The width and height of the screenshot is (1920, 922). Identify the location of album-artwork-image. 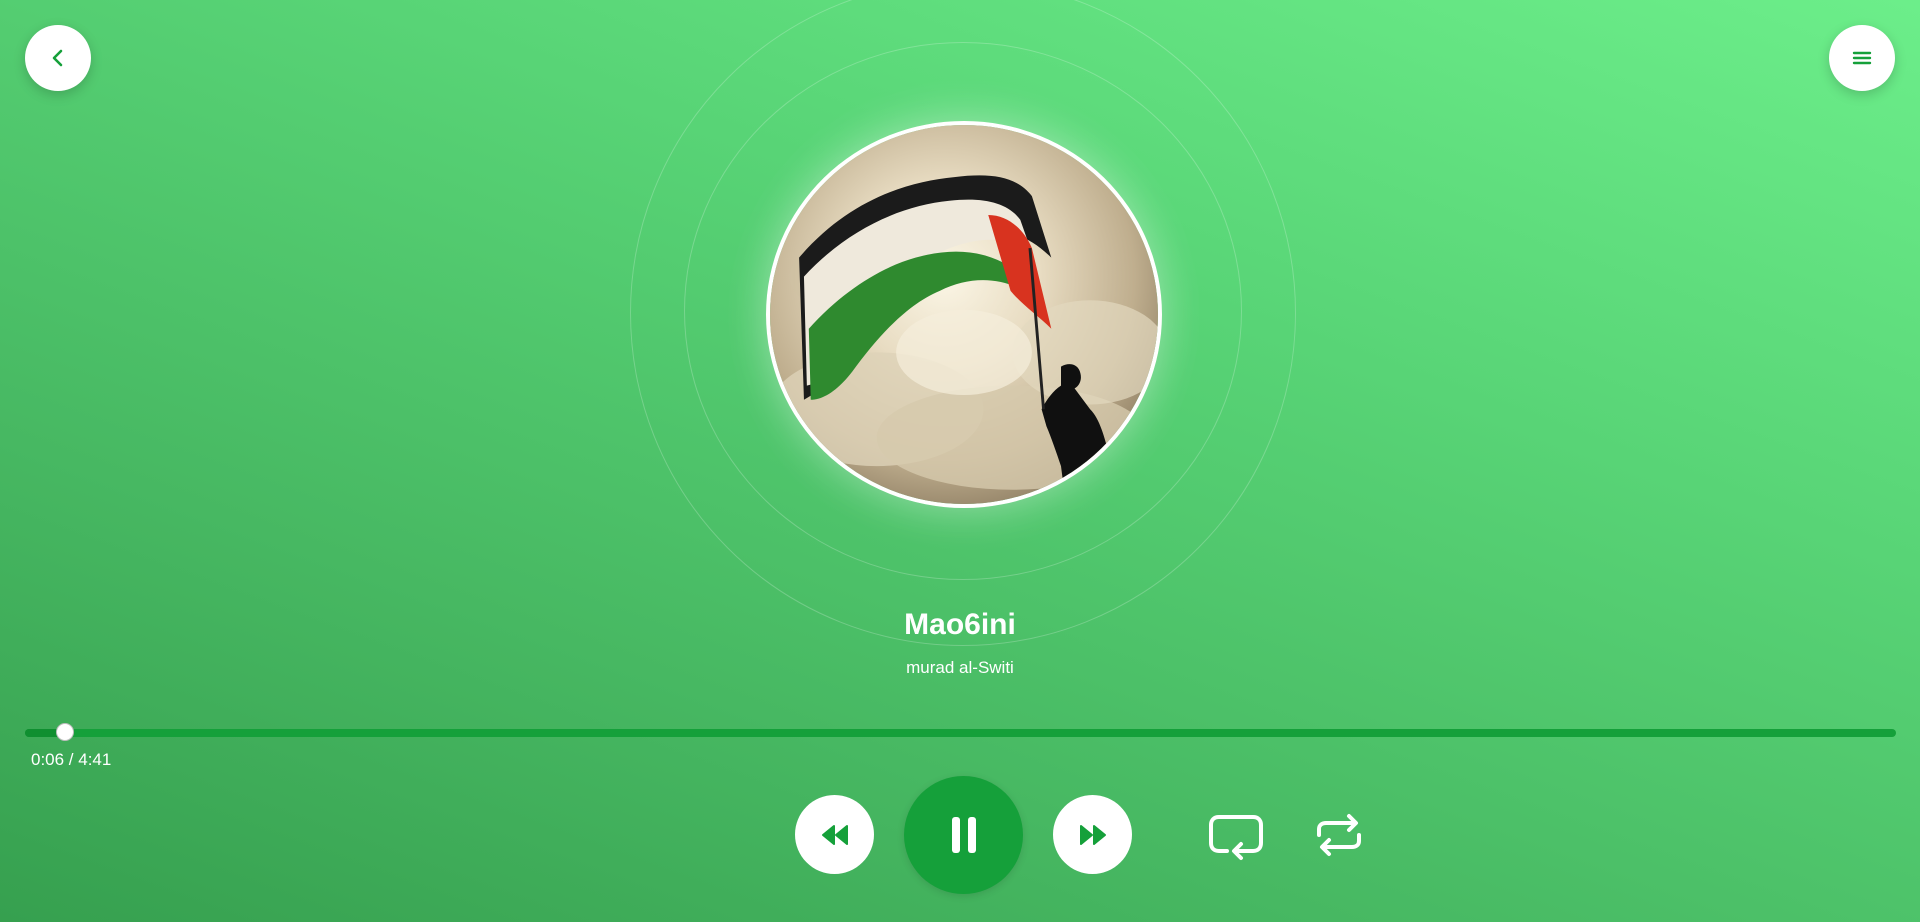
(964, 314).